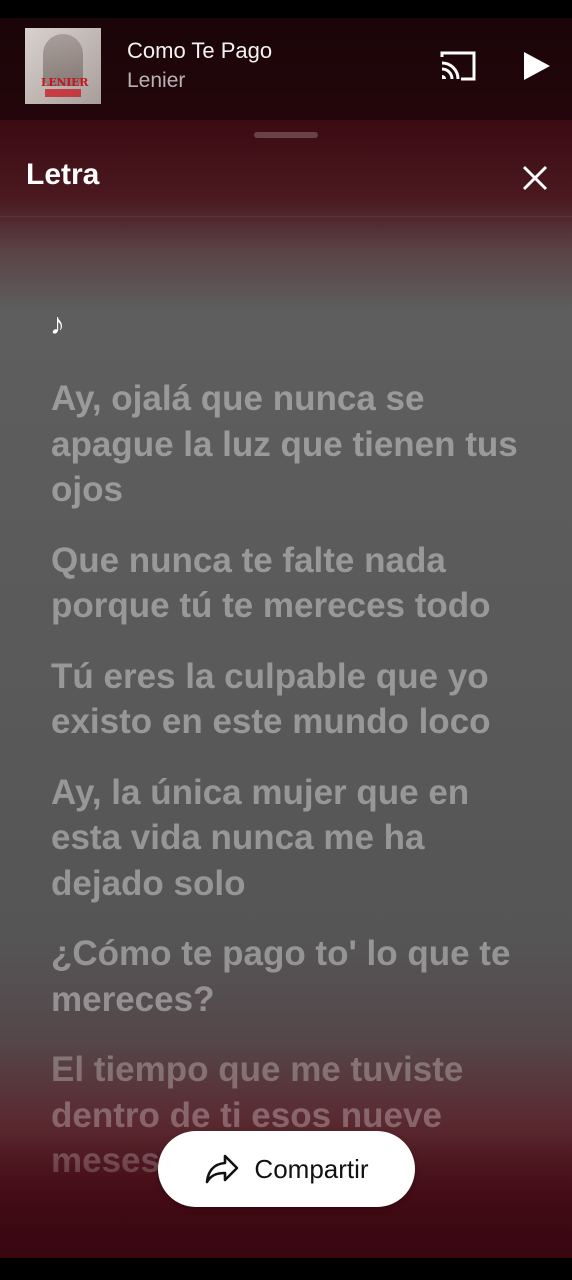 This screenshot has height=1280, width=572. What do you see at coordinates (156, 80) in the screenshot?
I see `track-artist: Lenier` at bounding box center [156, 80].